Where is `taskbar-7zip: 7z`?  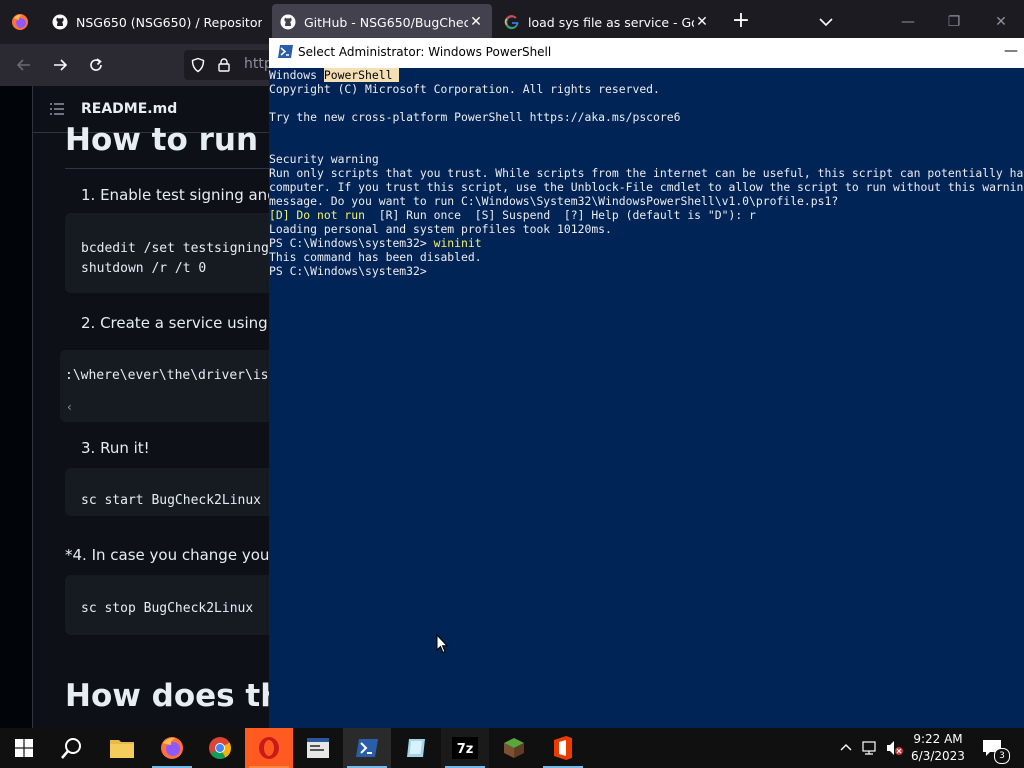
taskbar-7zip: 7z is located at coordinates (465, 748).